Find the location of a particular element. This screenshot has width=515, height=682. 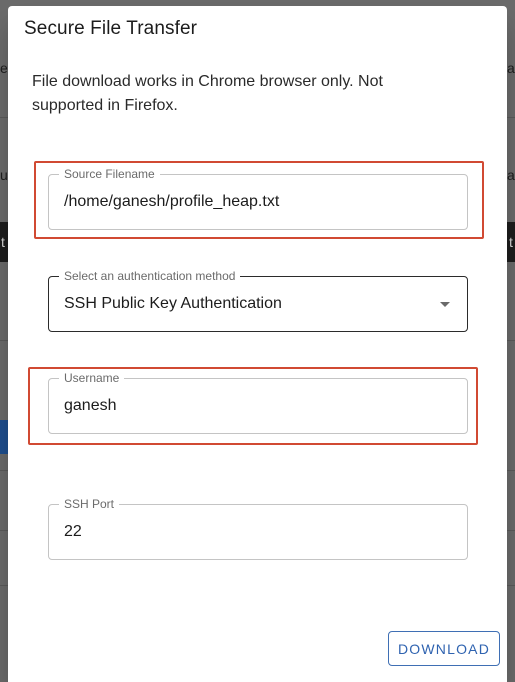

dialog-title: Secure File Transfer is located at coordinates (111, 28).